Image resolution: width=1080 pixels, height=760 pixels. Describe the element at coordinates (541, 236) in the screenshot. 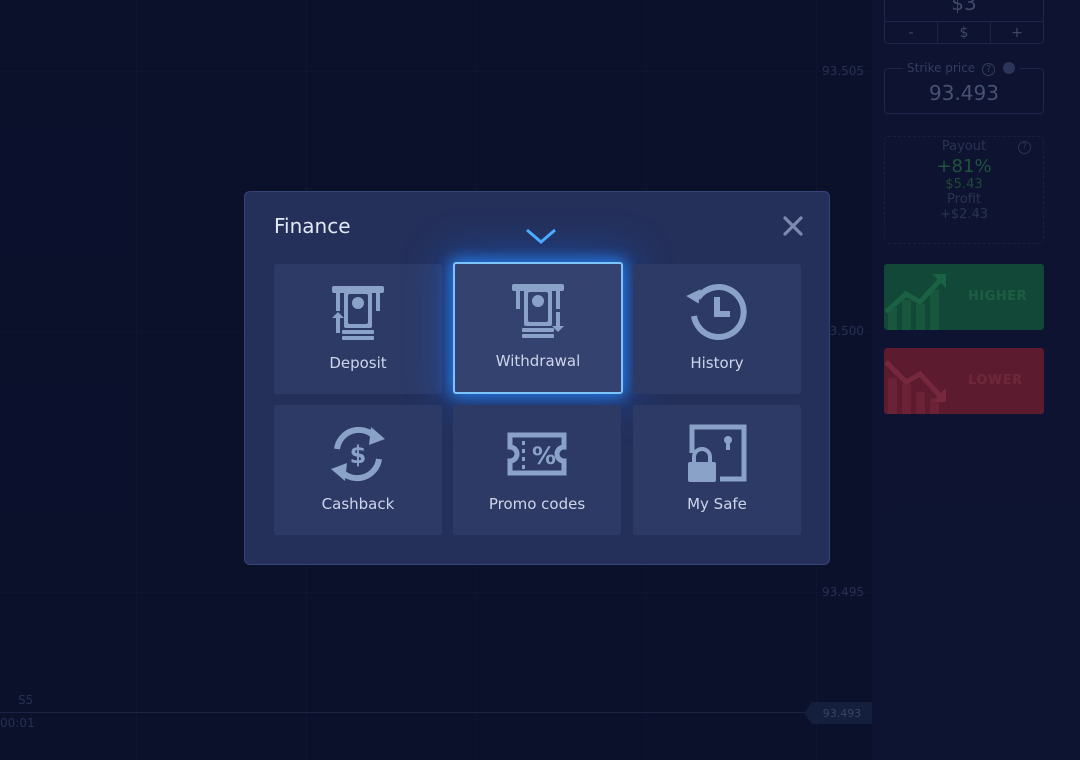

I see `chevron-down-icon` at that location.